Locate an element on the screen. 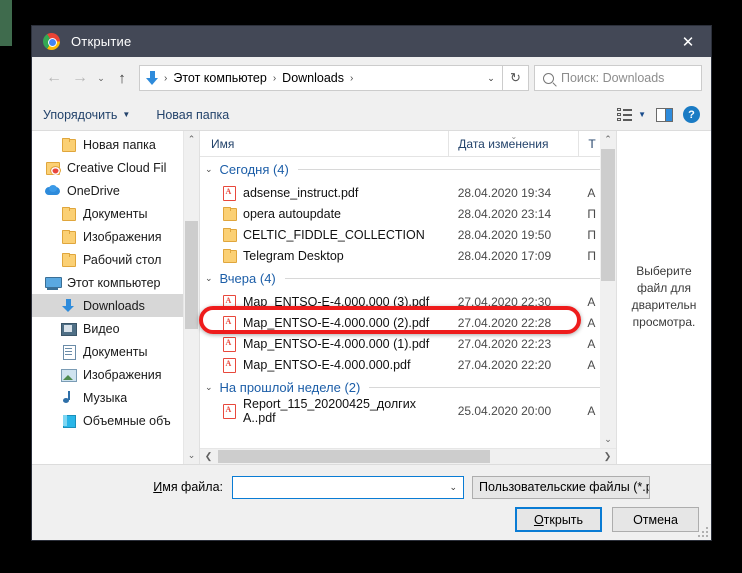 This screenshot has width=742, height=573. title-bar: Открытие ✕ is located at coordinates (371, 41).